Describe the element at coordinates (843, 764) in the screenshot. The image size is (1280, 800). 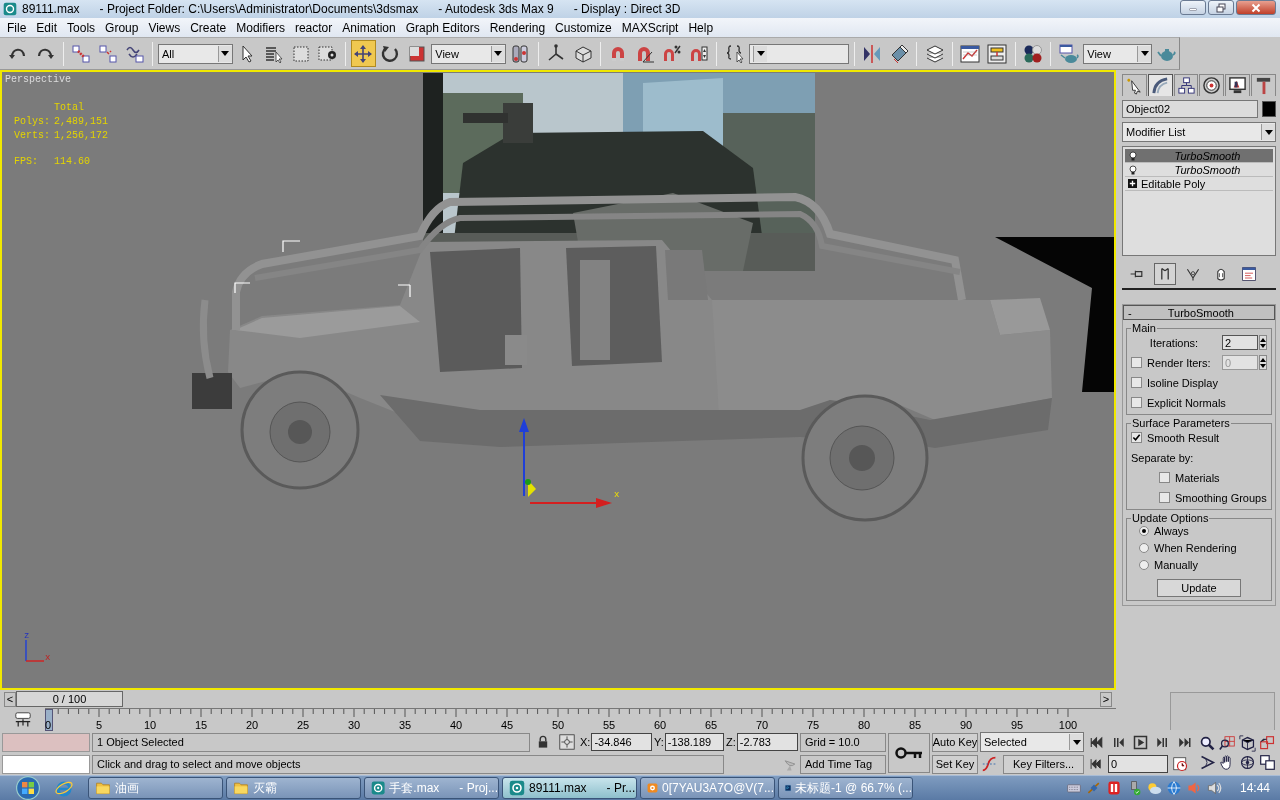
I see `add-time-tag-field: Add Time Tag` at that location.